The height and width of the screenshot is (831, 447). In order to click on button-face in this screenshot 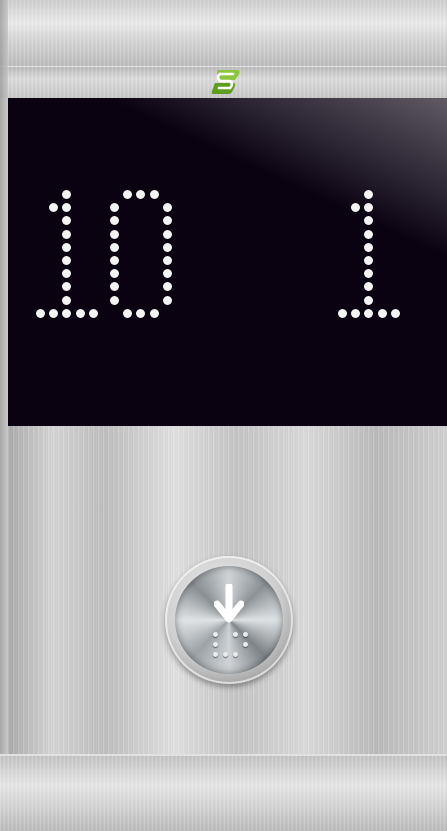, I will do `click(229, 620)`.